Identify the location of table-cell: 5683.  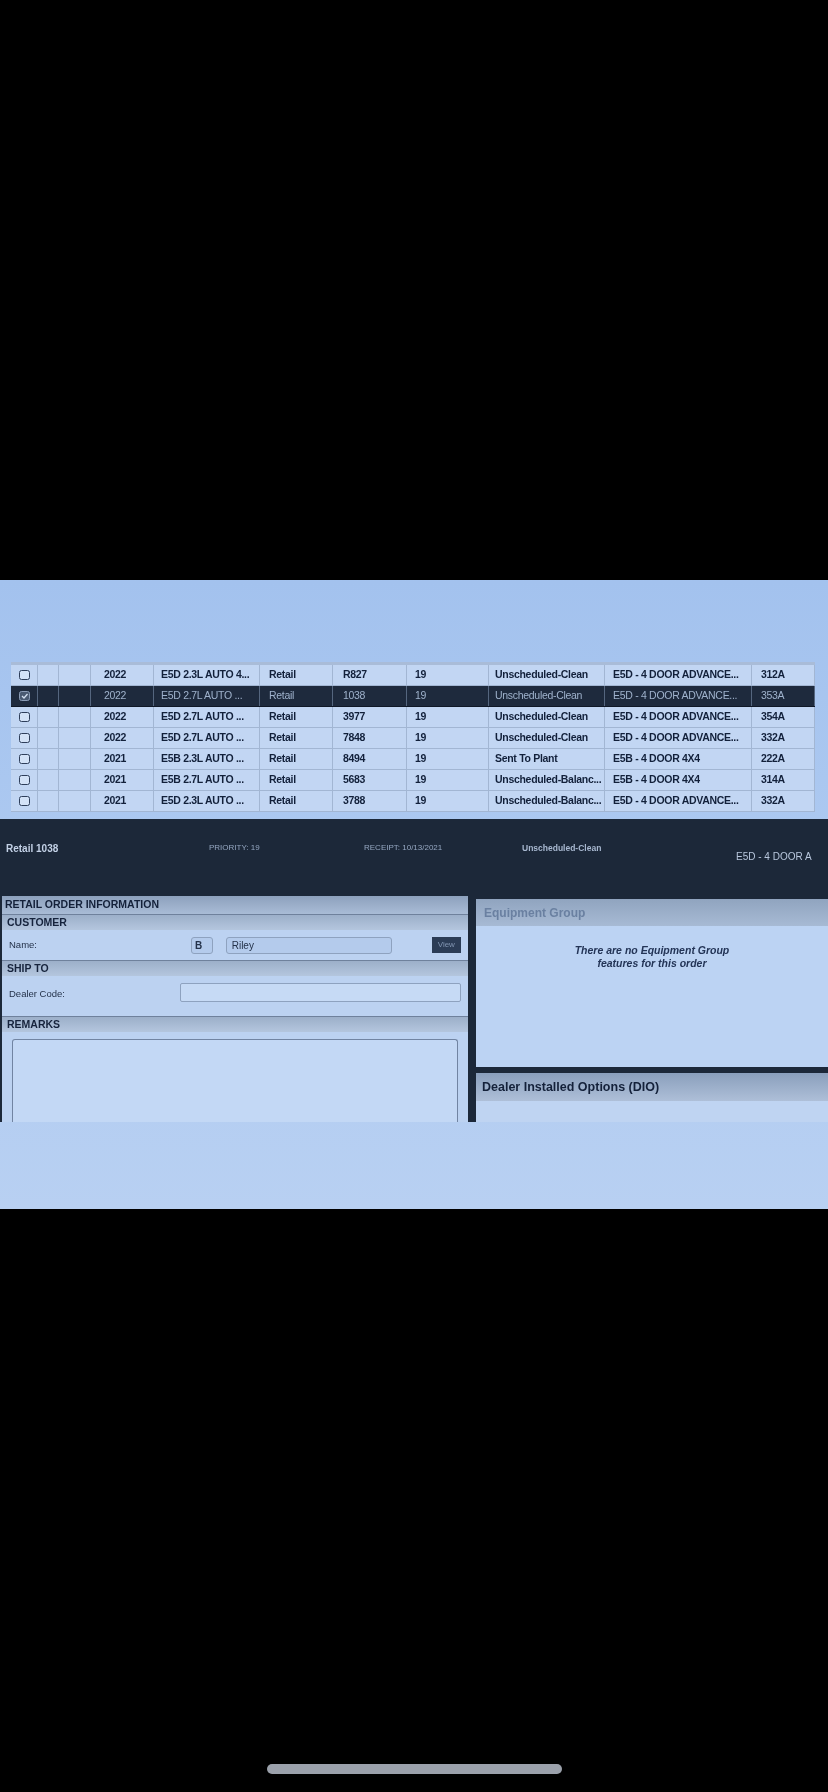
(370, 780).